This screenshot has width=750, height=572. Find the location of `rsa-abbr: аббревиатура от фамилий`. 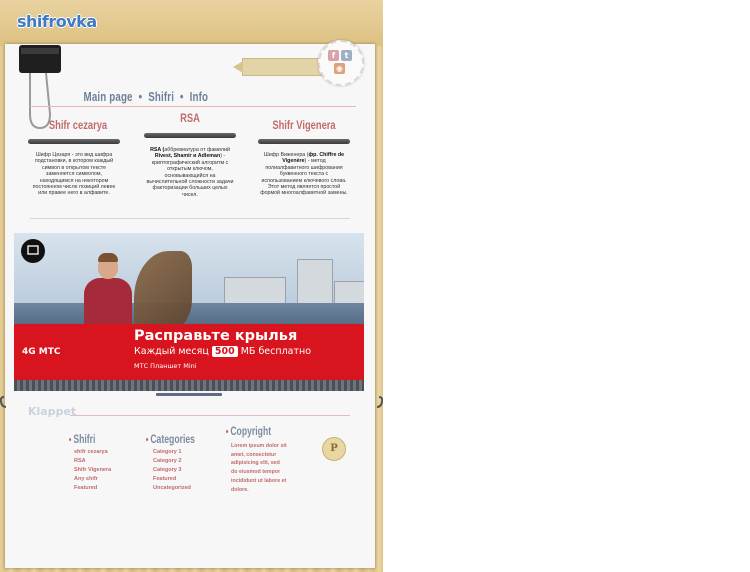

rsa-abbr: аббревиатура от фамилий is located at coordinates (197, 150).